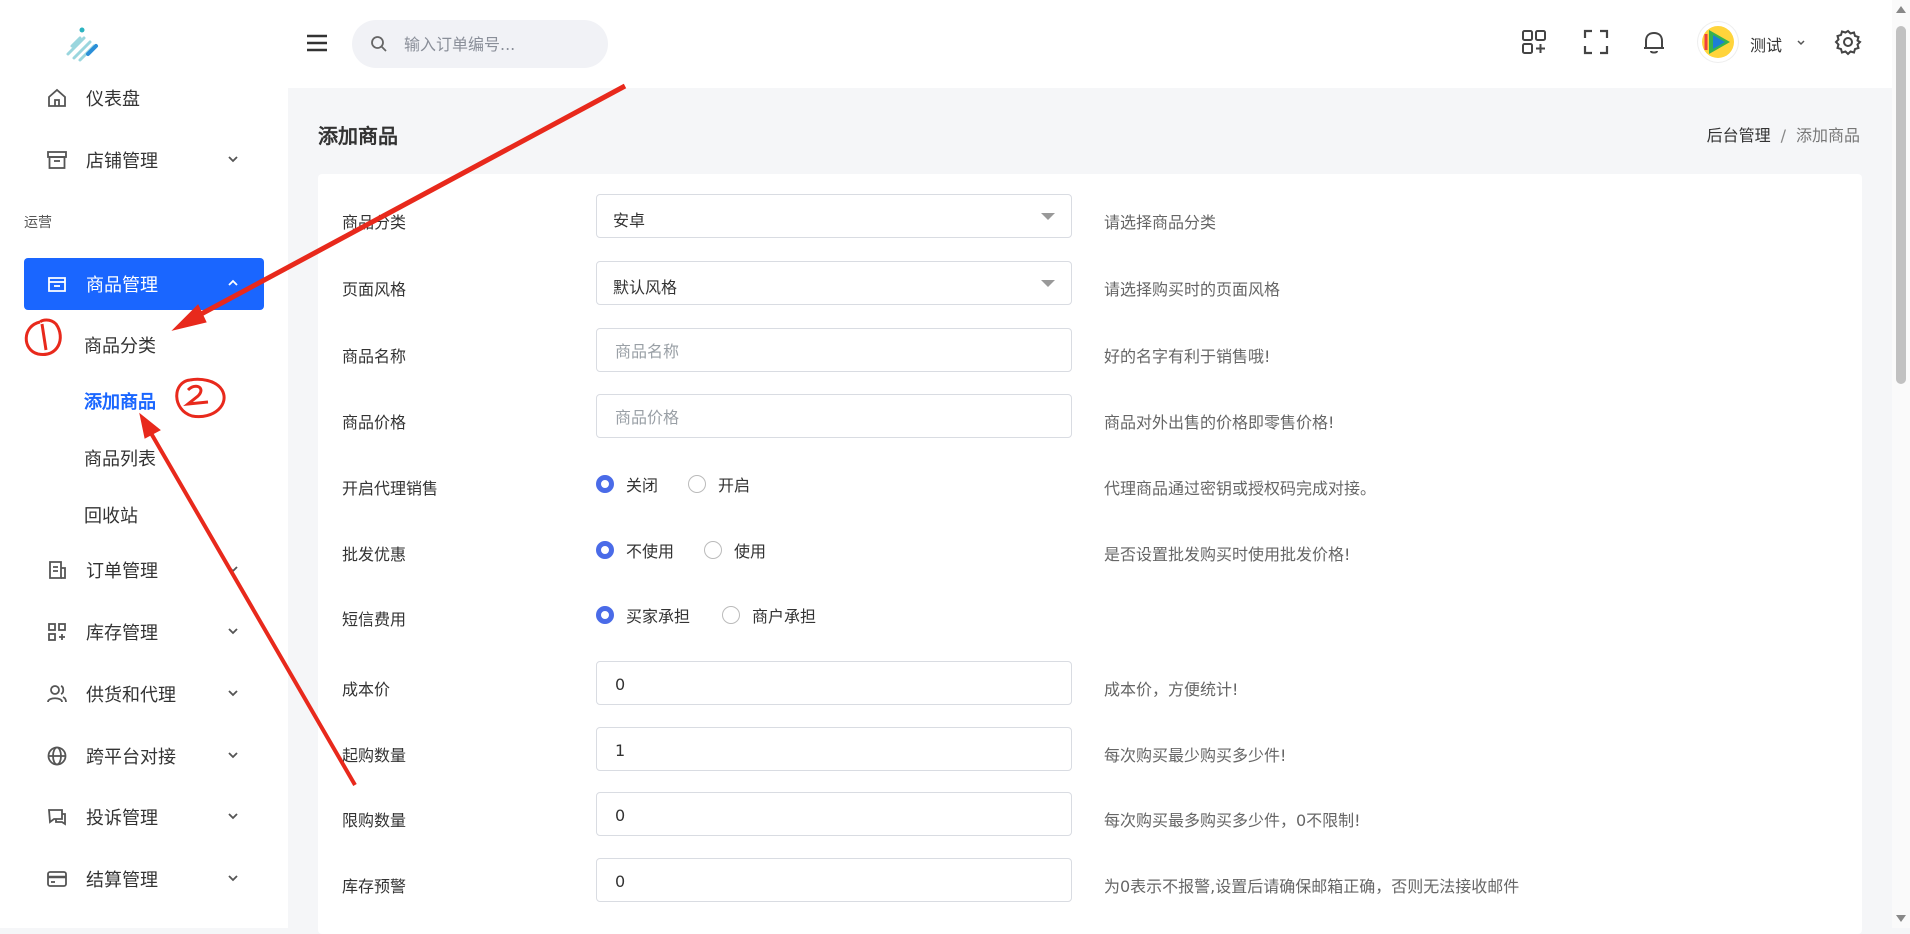 This screenshot has width=1910, height=934. Describe the element at coordinates (144, 879) in the screenshot. I see `sidebar-item-settlement: 结算管理` at that location.